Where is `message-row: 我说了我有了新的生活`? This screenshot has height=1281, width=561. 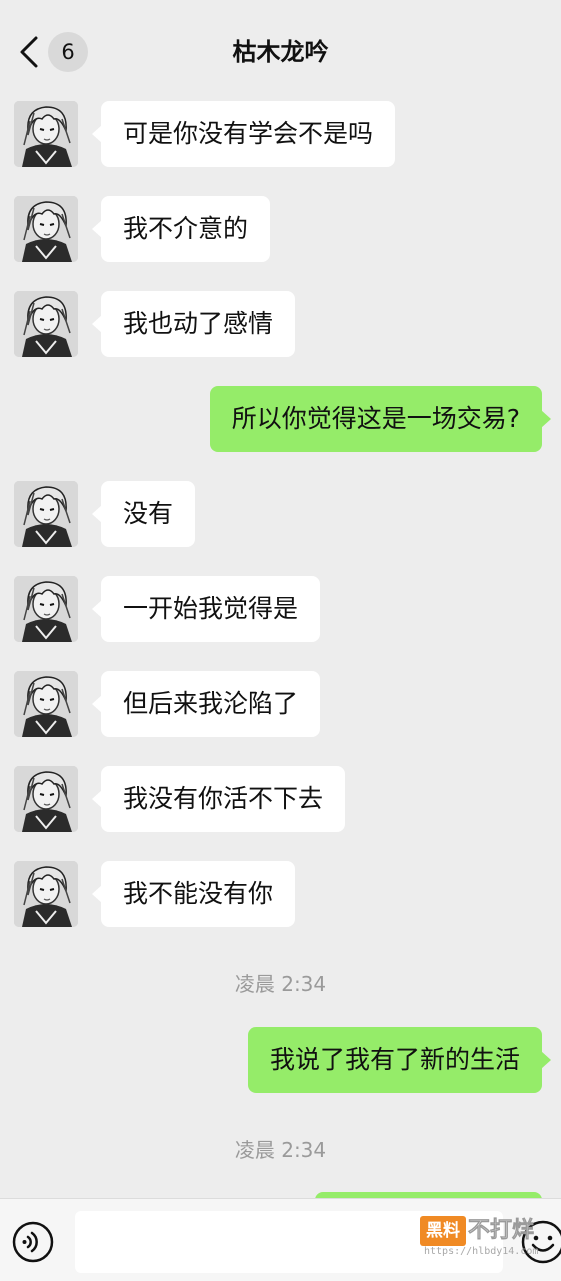 message-row: 我说了我有了新的生活 is located at coordinates (280, 1061).